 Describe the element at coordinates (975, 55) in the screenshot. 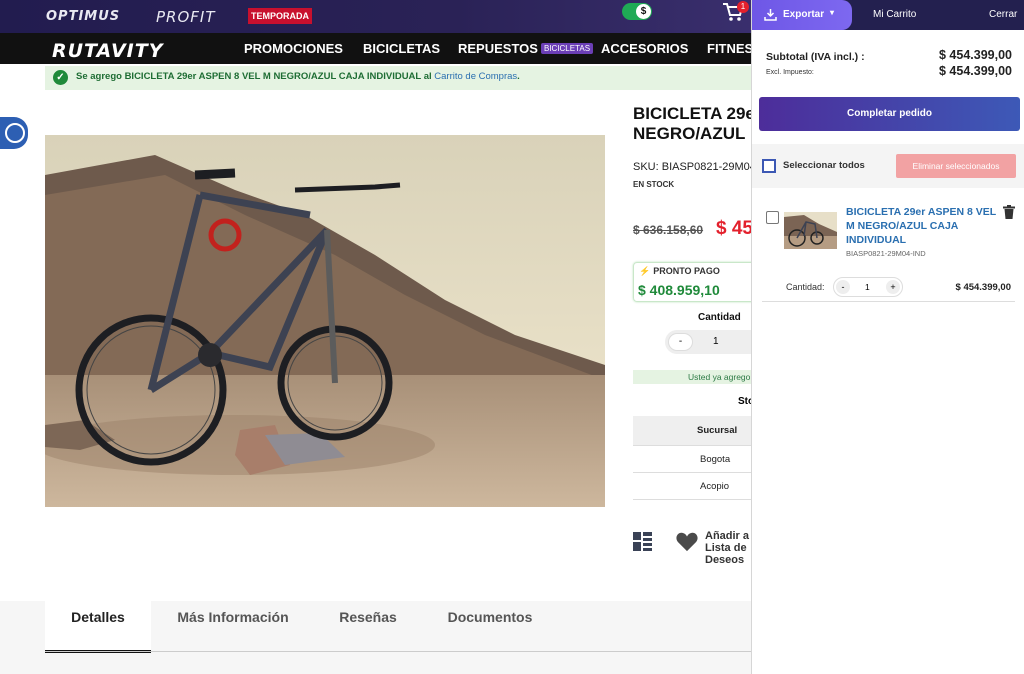

I see `subtotal-value: $ 454.399,00` at that location.